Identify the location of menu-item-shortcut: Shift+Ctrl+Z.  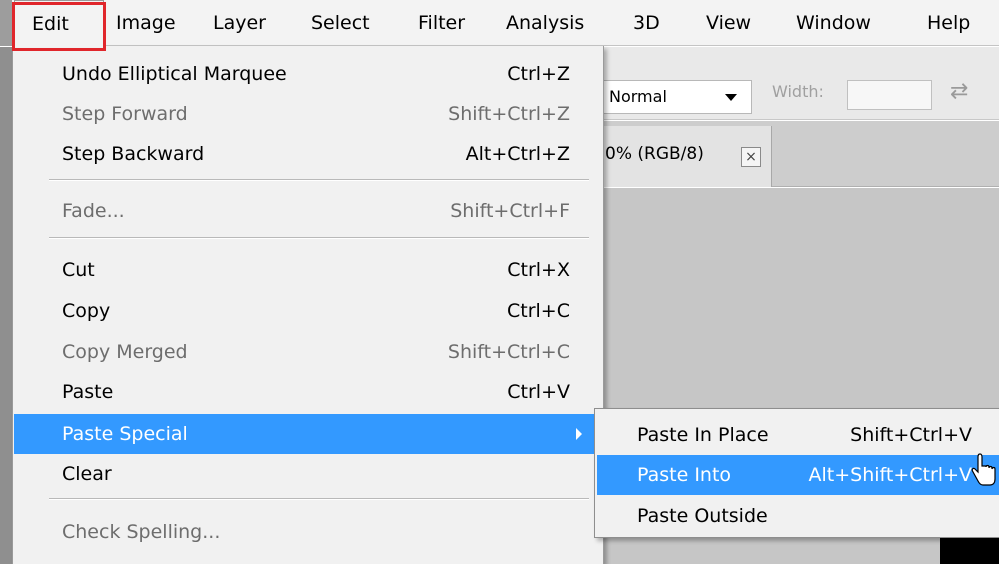
(509, 114).